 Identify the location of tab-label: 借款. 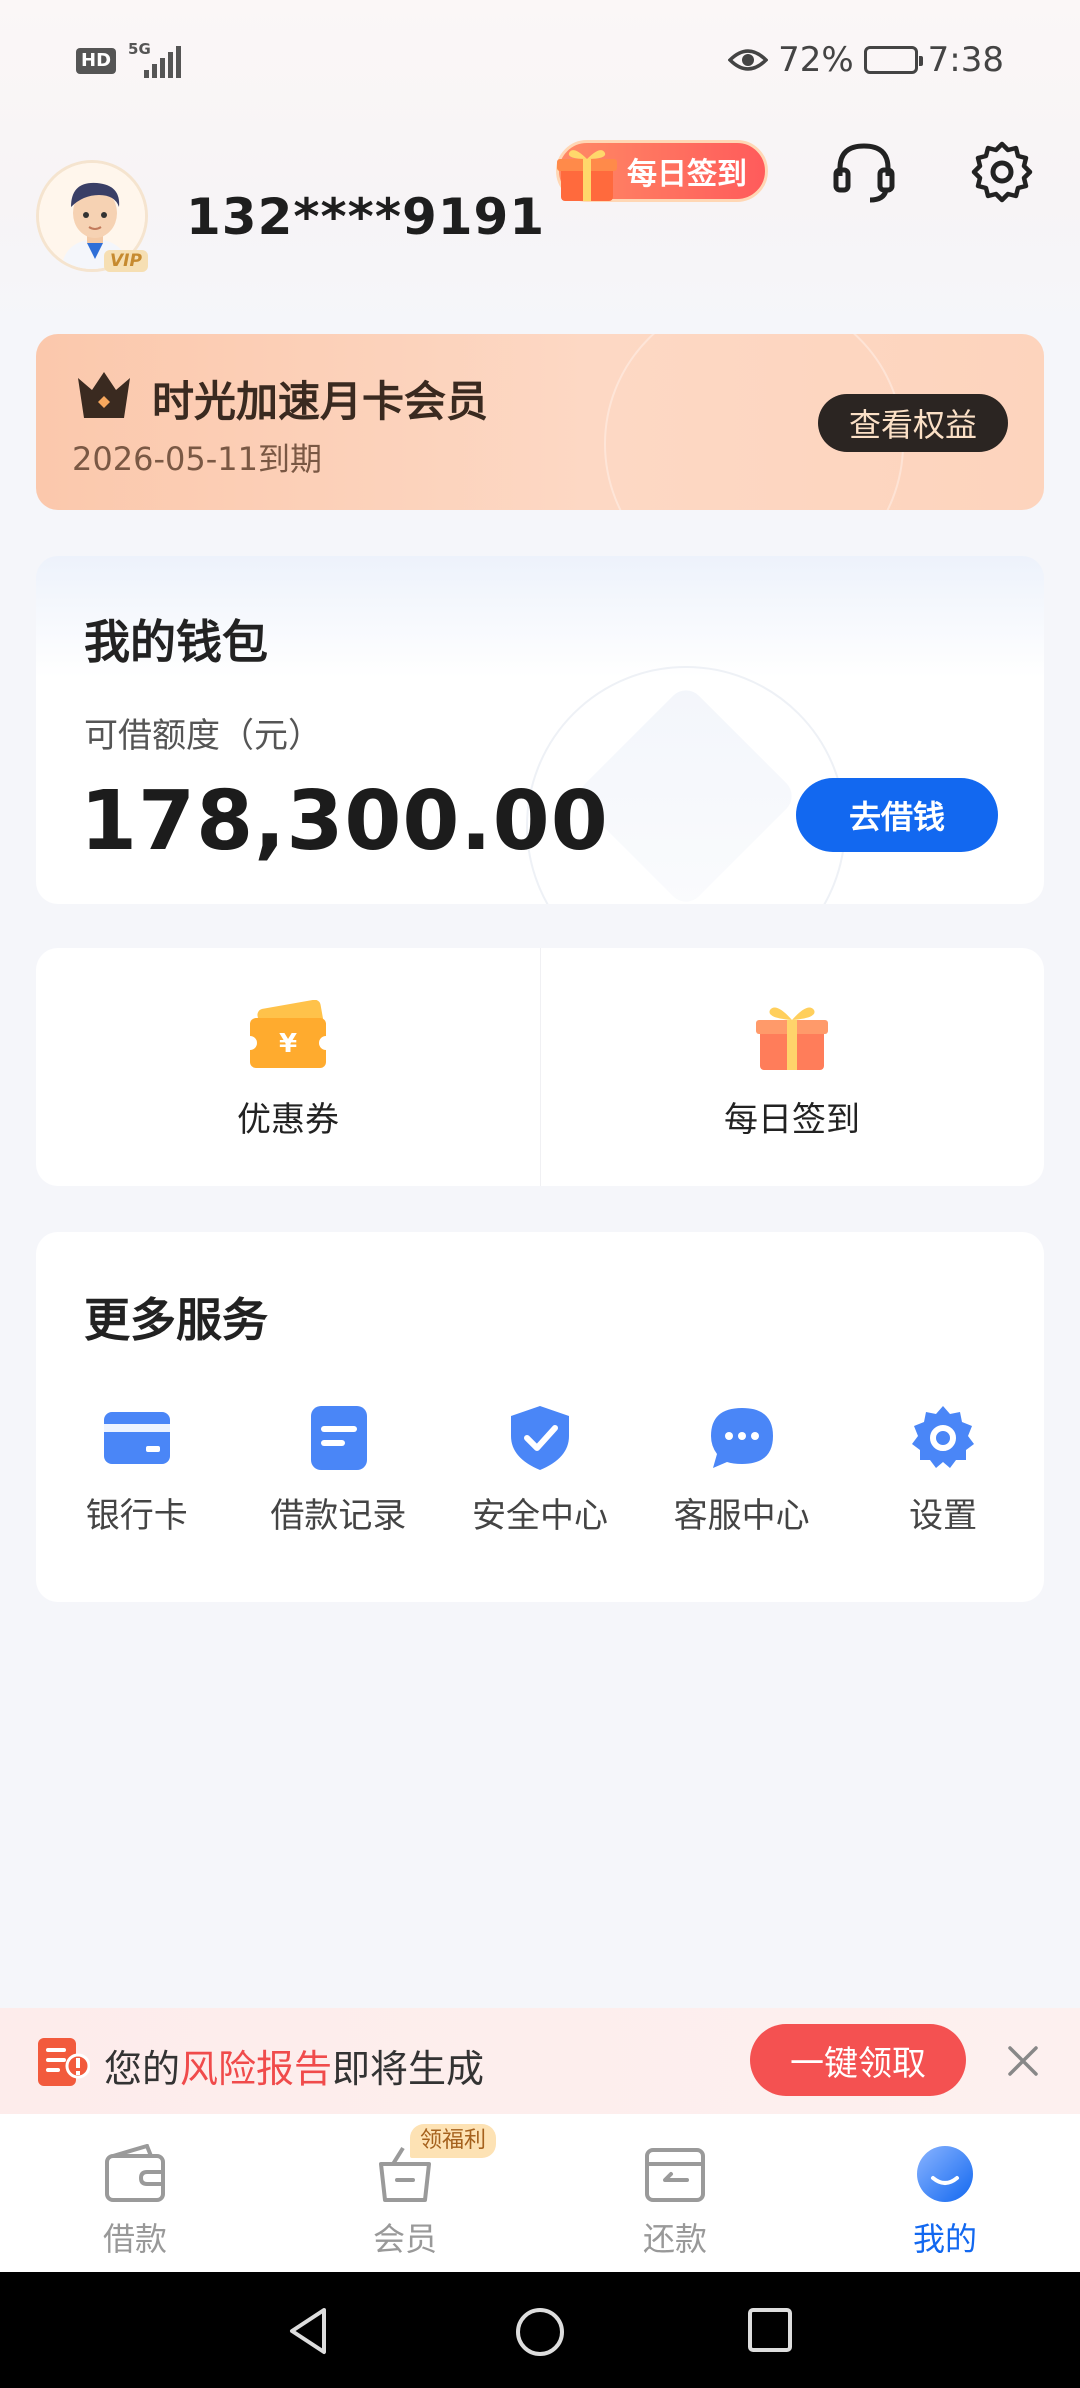
(134, 2239).